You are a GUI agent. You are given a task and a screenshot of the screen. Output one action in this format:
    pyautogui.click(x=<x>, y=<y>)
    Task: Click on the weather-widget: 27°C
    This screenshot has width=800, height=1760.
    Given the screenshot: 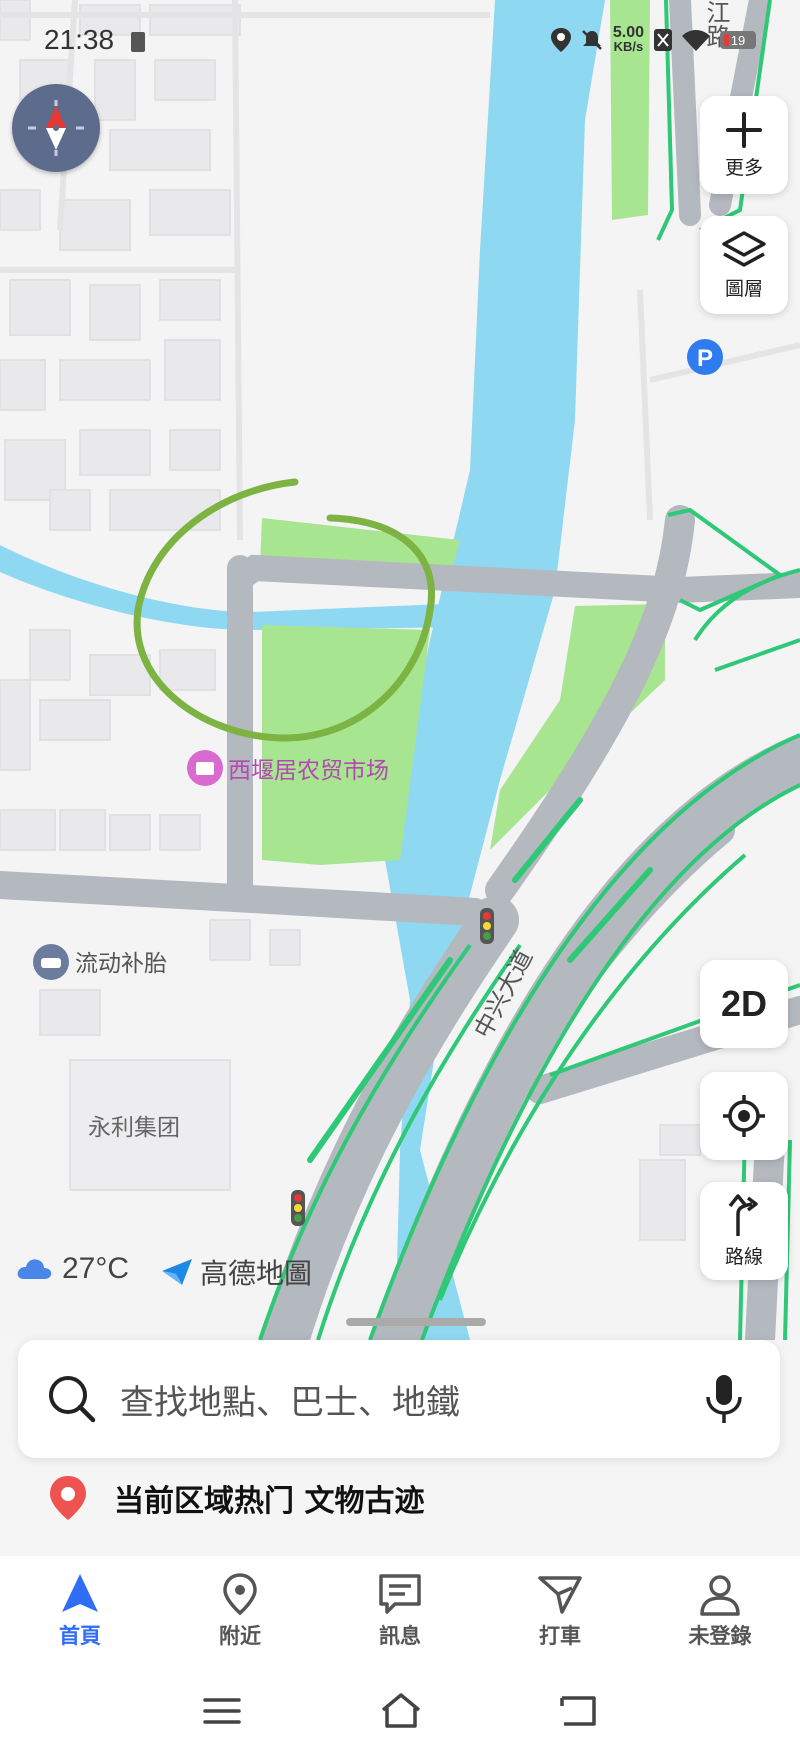 What is the action you would take?
    pyautogui.click(x=72, y=1269)
    